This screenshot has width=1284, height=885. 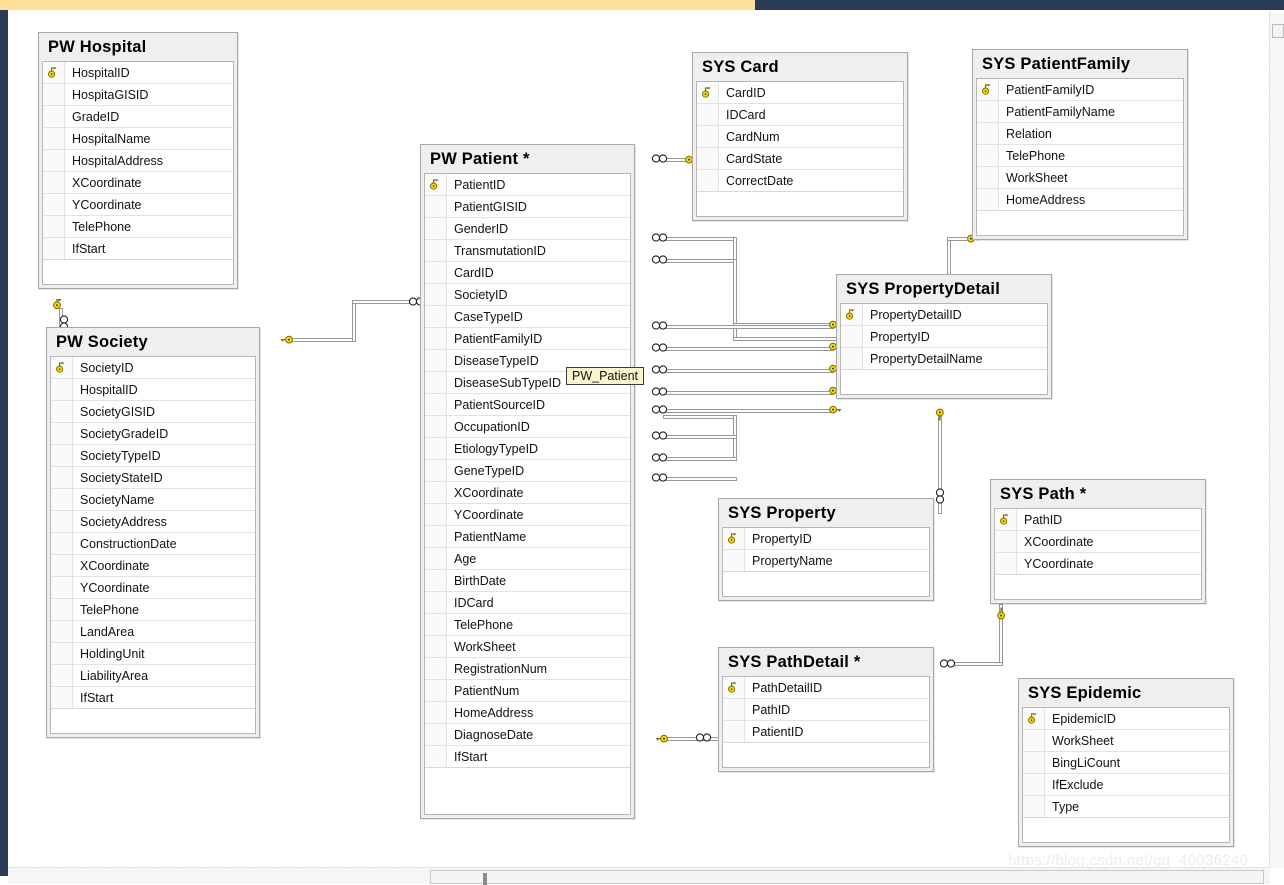 I want to click on field-row: HospitaGISID, so click(x=138, y=95).